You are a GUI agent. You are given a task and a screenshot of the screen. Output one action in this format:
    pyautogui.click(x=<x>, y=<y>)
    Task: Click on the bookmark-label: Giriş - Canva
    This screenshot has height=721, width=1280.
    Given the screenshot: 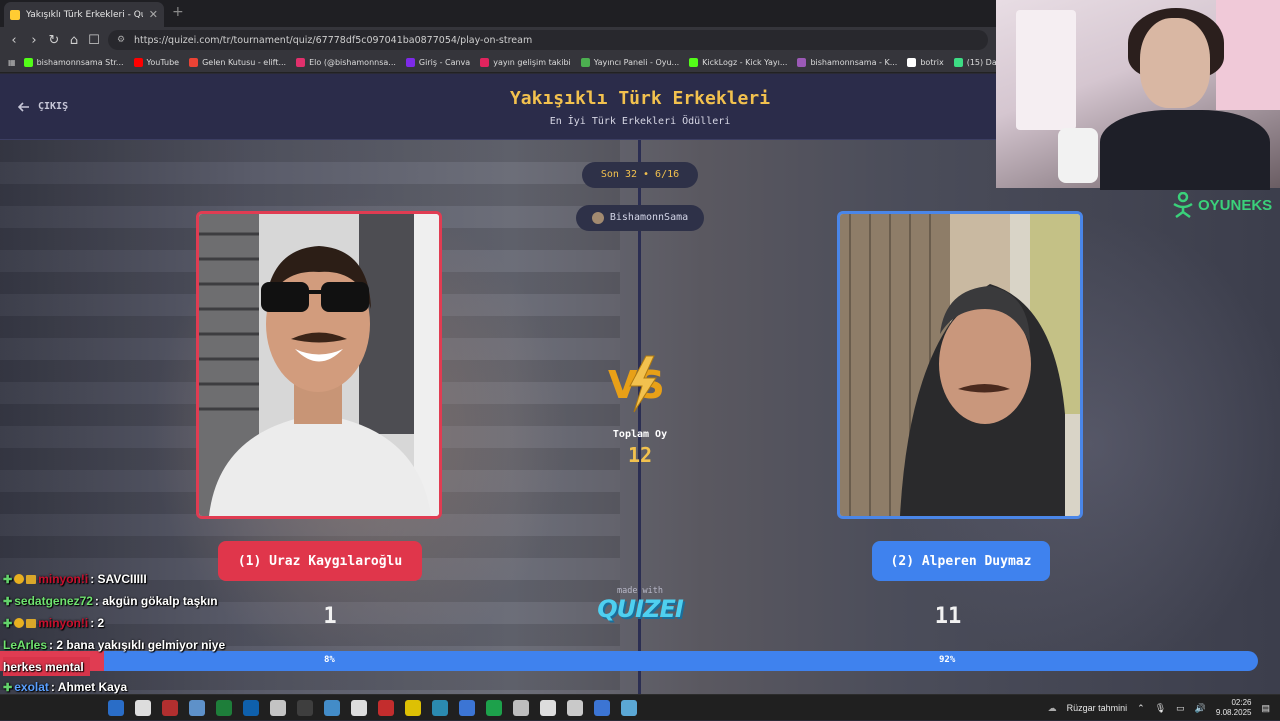 What is the action you would take?
    pyautogui.click(x=444, y=62)
    